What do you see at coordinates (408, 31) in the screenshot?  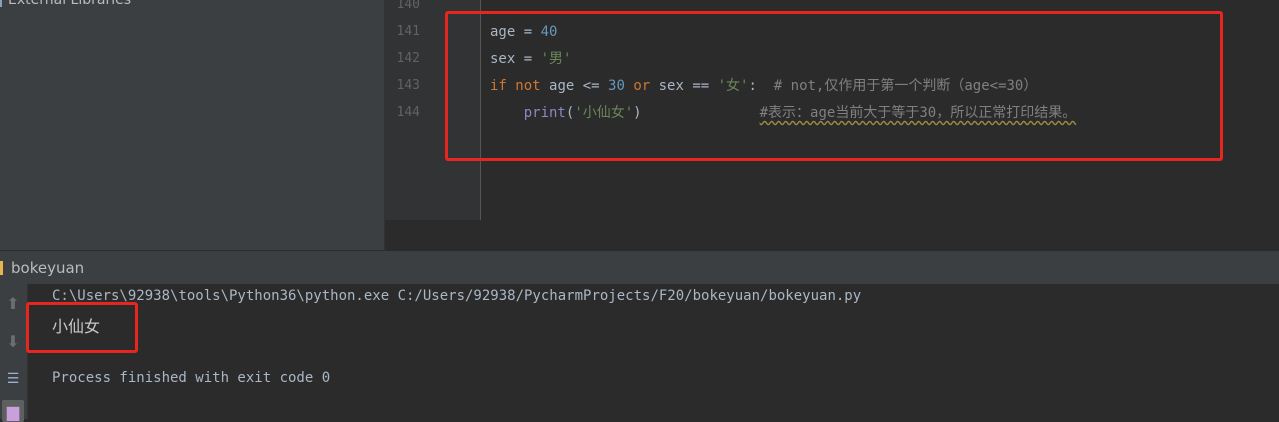 I see `line-number: 141` at bounding box center [408, 31].